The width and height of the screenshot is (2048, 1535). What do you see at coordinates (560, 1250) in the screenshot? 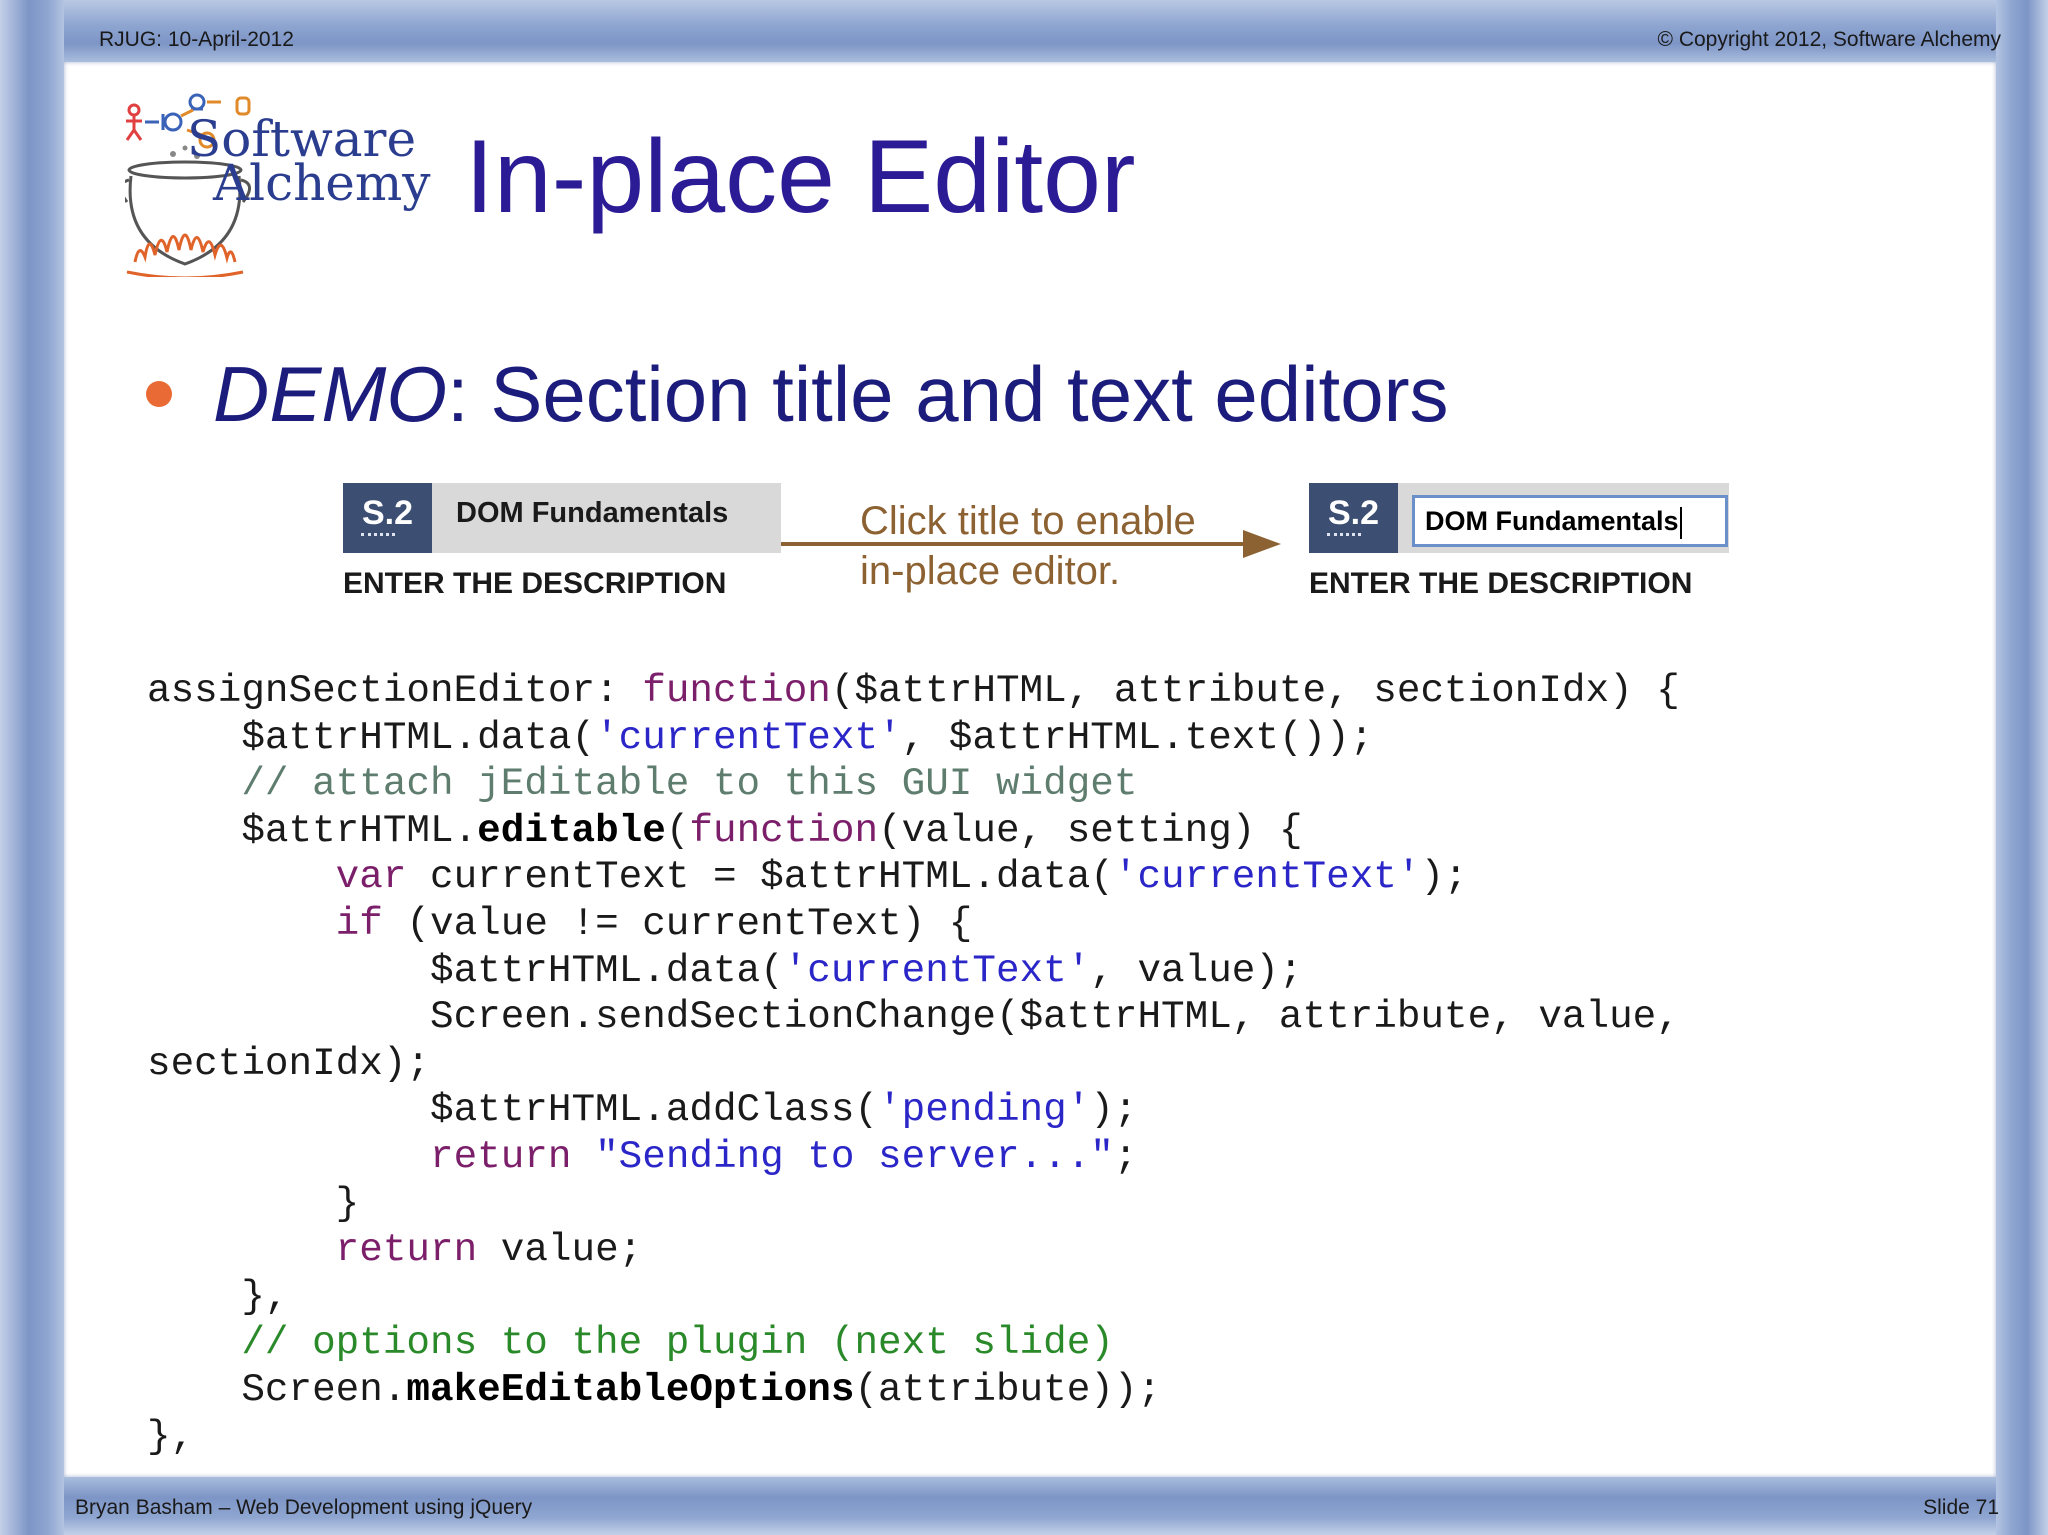
I see `code-token: value;` at bounding box center [560, 1250].